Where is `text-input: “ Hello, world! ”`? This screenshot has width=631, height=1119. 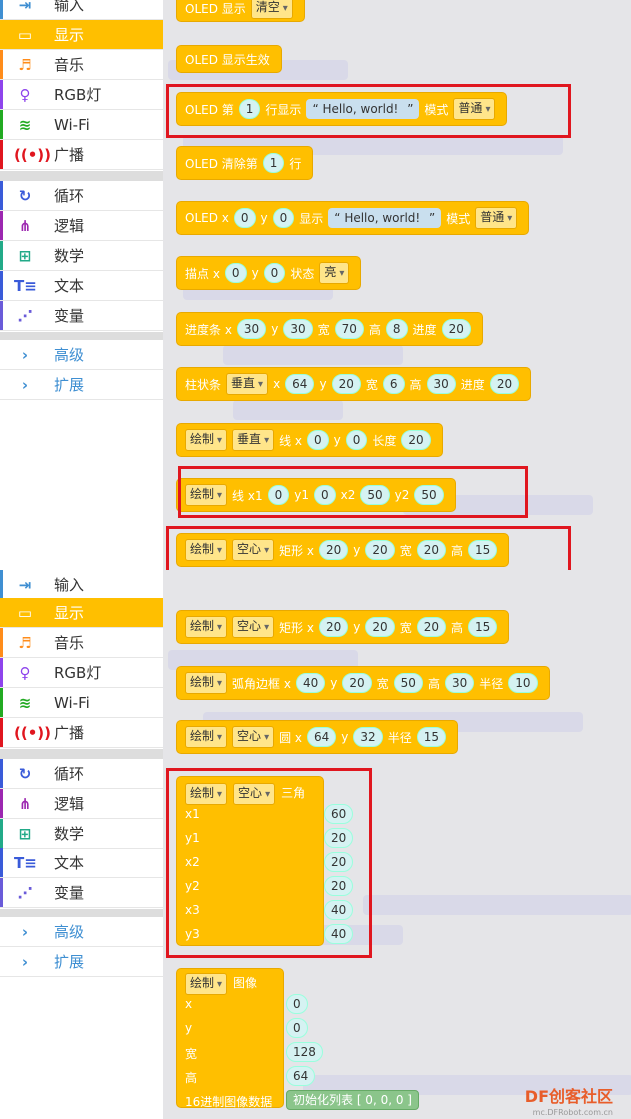 text-input: “ Hello, world! ” is located at coordinates (385, 218).